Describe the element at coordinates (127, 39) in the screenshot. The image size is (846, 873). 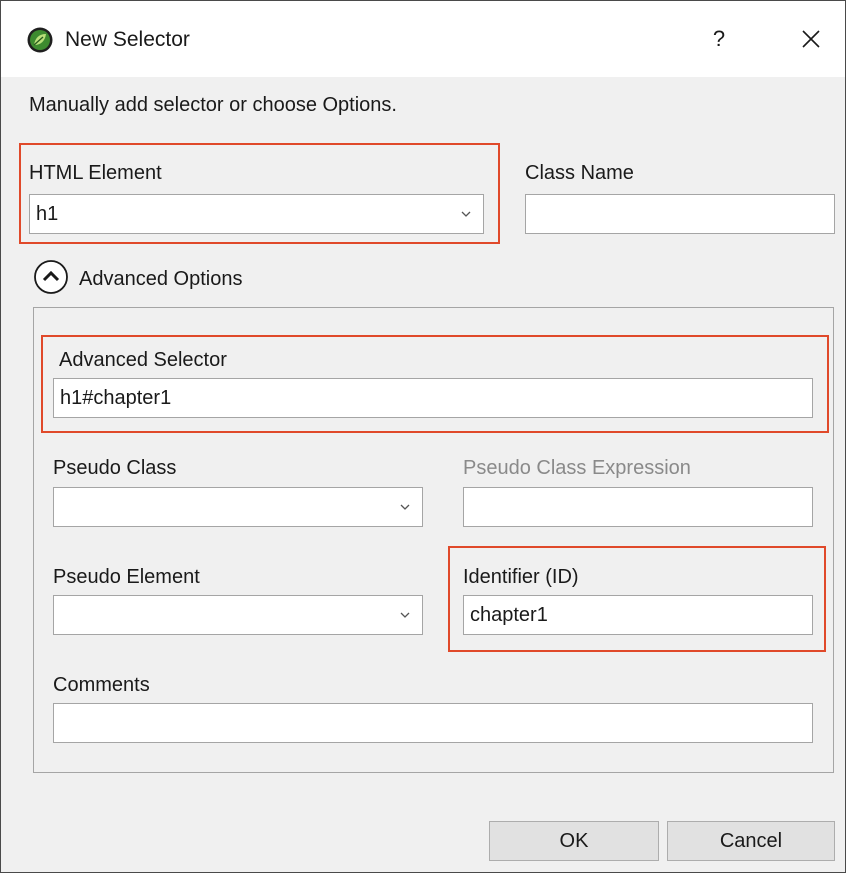
I see `window-title: New Selector` at that location.